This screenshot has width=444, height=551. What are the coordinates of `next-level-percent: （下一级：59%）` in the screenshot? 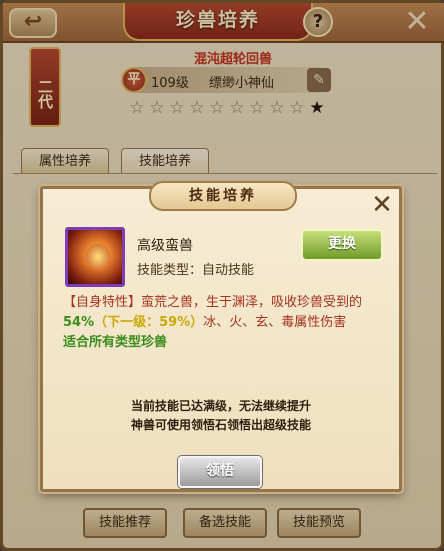 It's located at (149, 322).